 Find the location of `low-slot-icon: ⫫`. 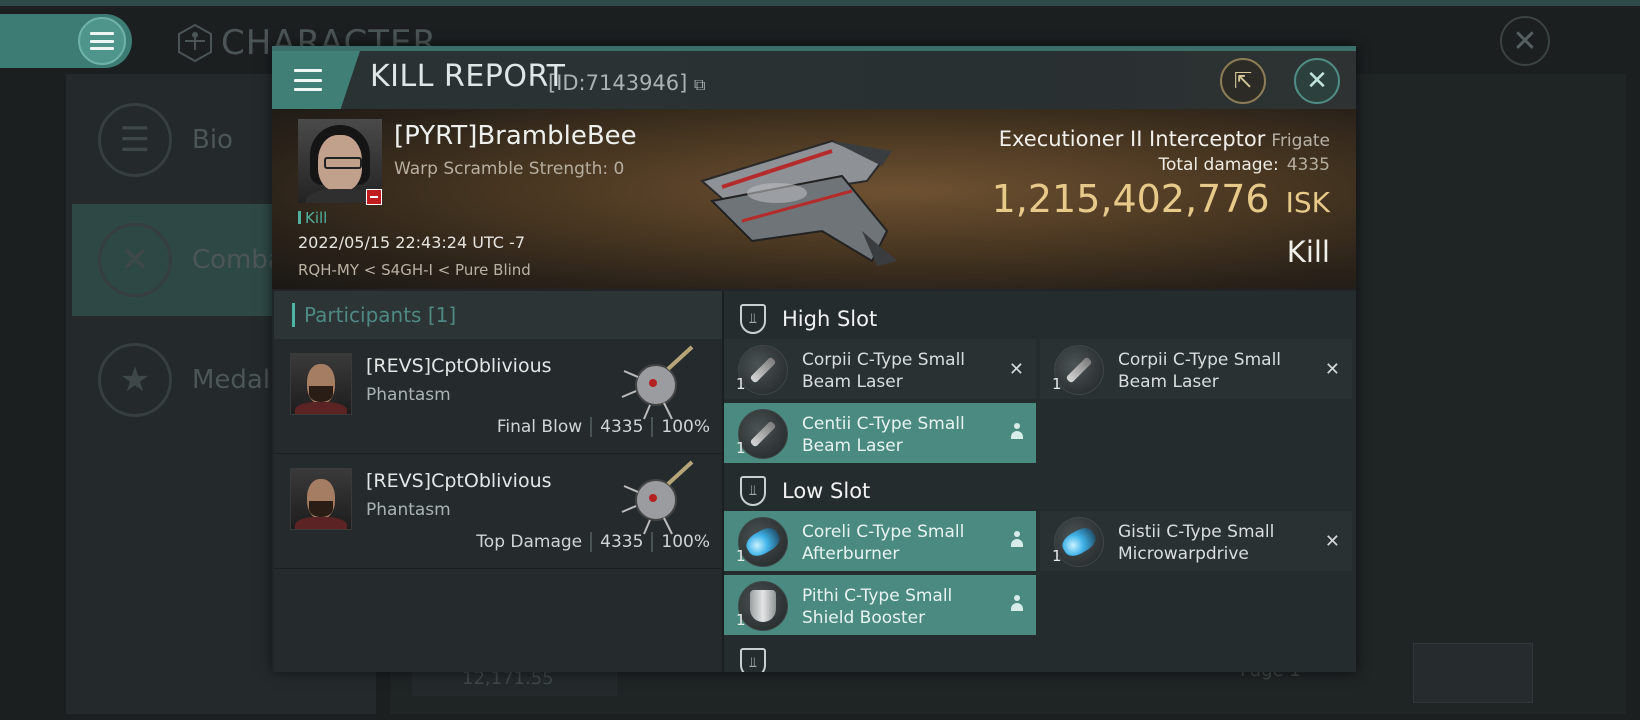

low-slot-icon: ⫫ is located at coordinates (753, 491).